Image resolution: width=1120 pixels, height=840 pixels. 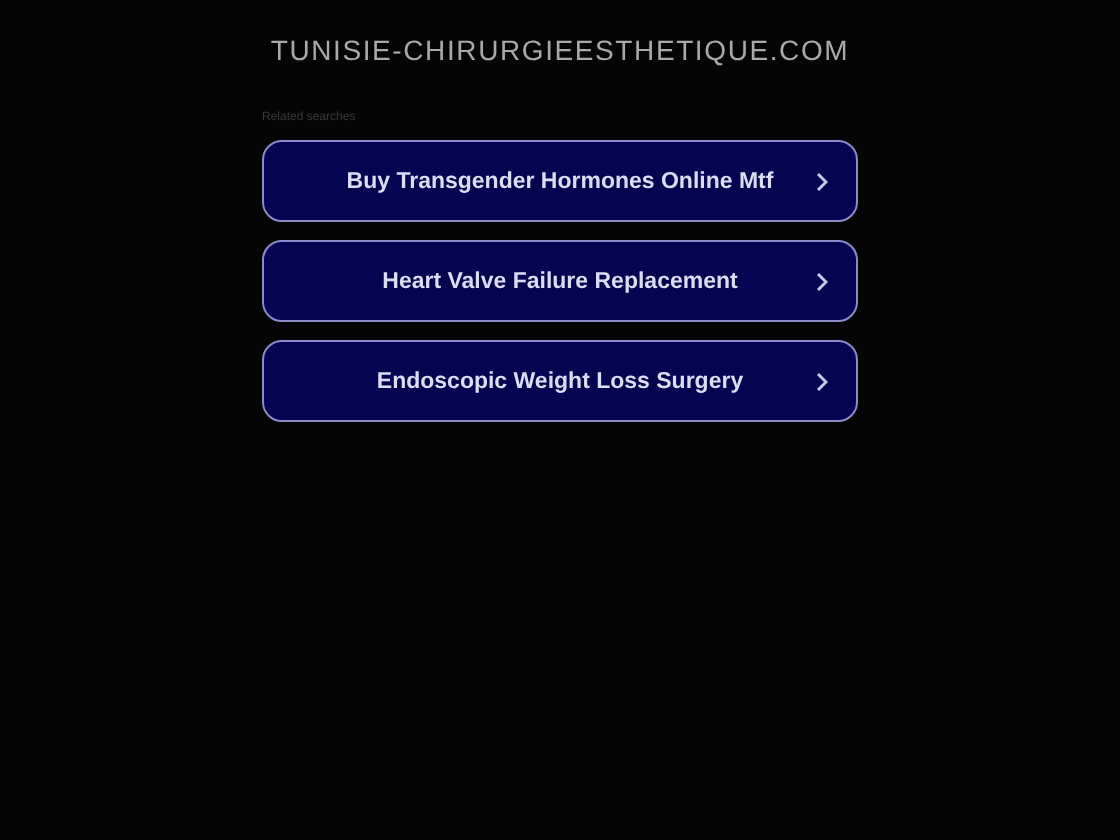 What do you see at coordinates (560, 181) in the screenshot?
I see `search-link: Buy Transgender Hormones Online Mtf` at bounding box center [560, 181].